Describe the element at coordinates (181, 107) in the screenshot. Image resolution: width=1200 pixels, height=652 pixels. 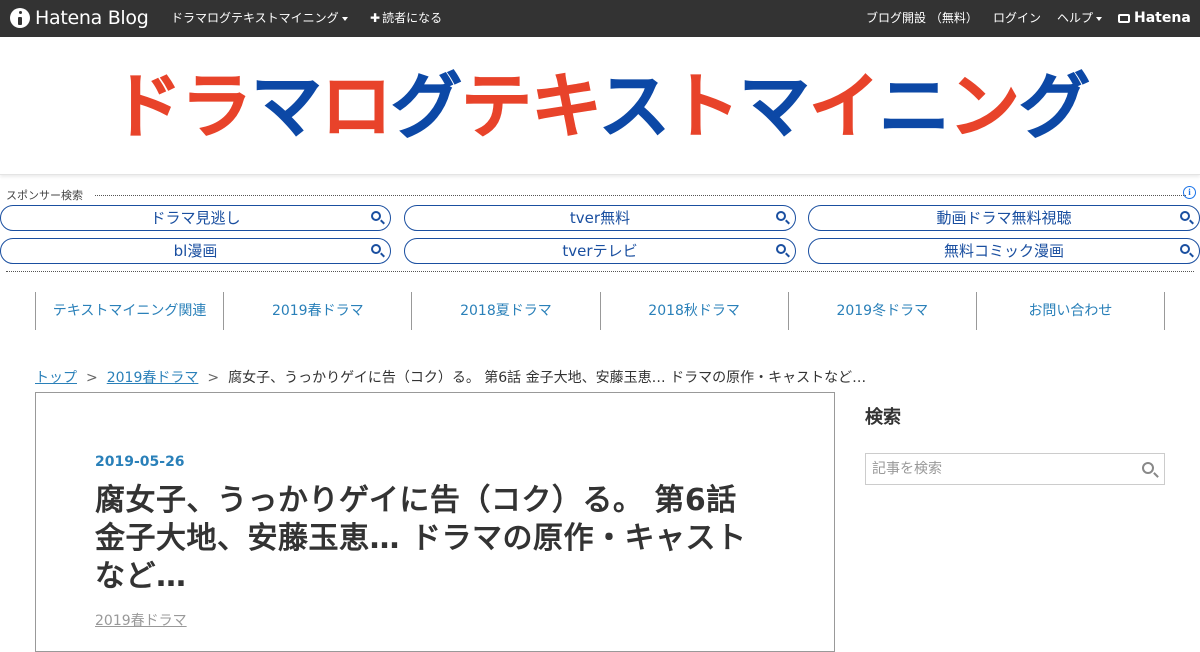
I see `blog-title-glyph: ドラ` at that location.